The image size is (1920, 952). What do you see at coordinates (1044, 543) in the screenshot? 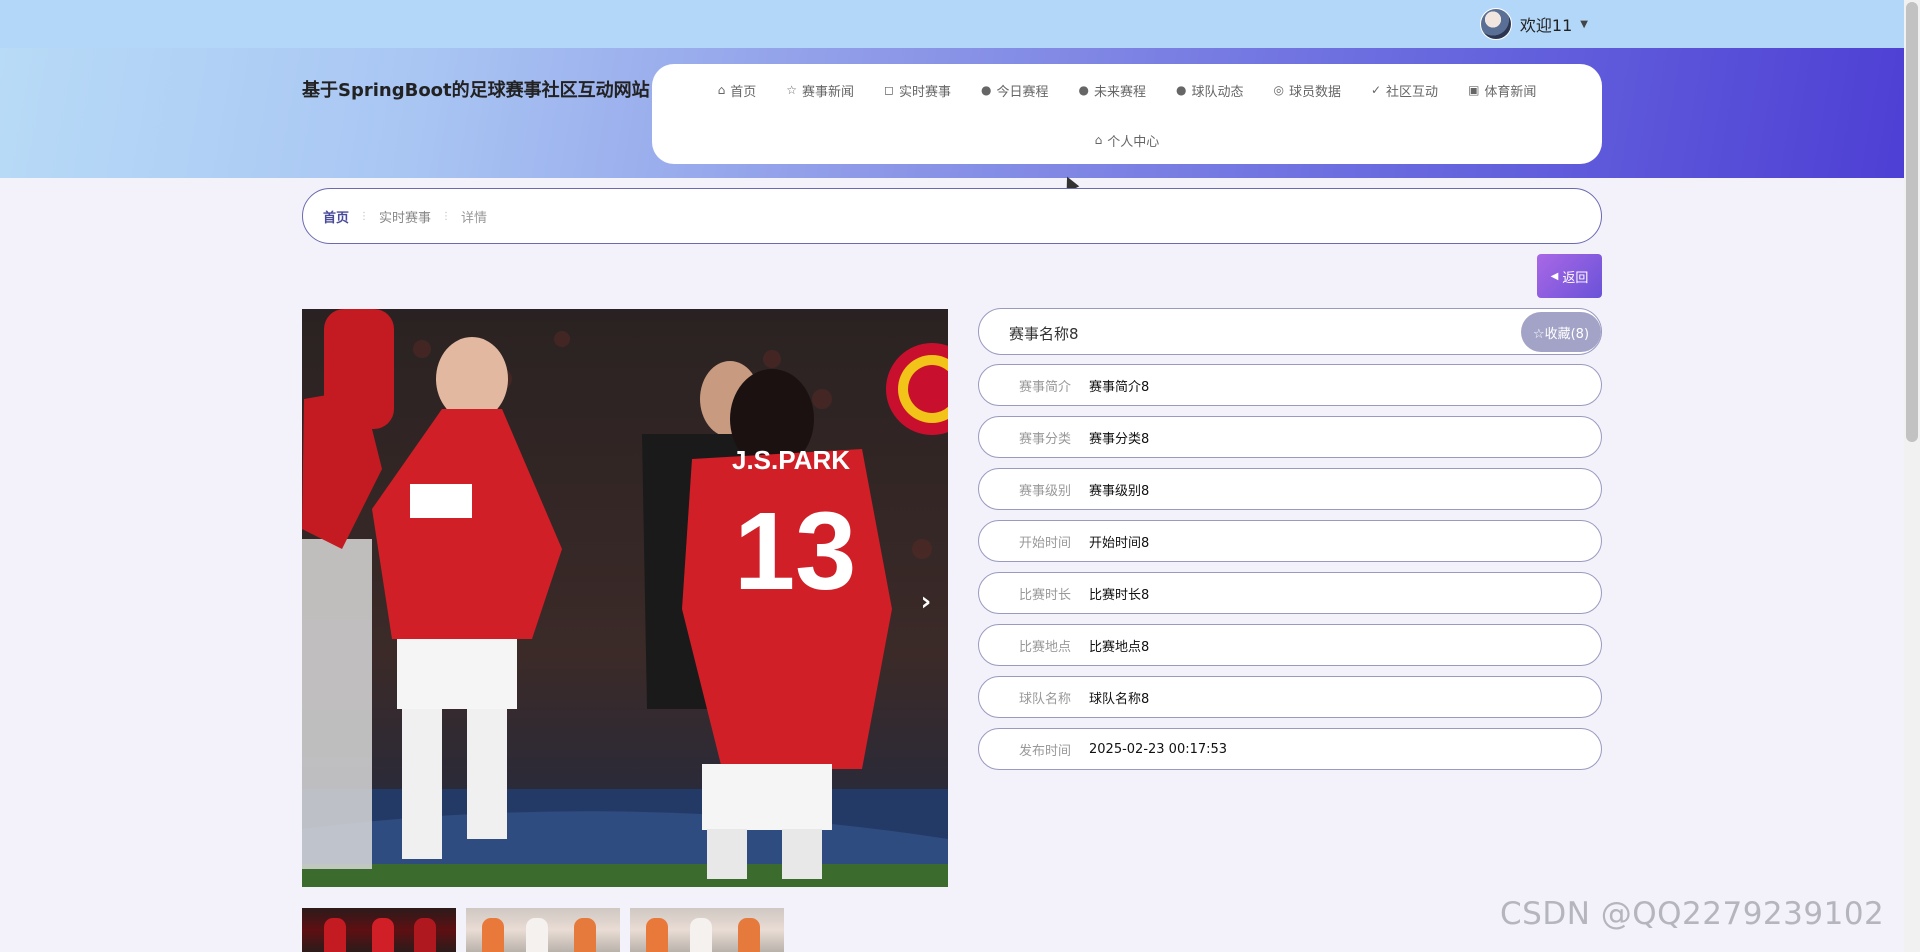
I see `field-label: 开始时间` at bounding box center [1044, 543].